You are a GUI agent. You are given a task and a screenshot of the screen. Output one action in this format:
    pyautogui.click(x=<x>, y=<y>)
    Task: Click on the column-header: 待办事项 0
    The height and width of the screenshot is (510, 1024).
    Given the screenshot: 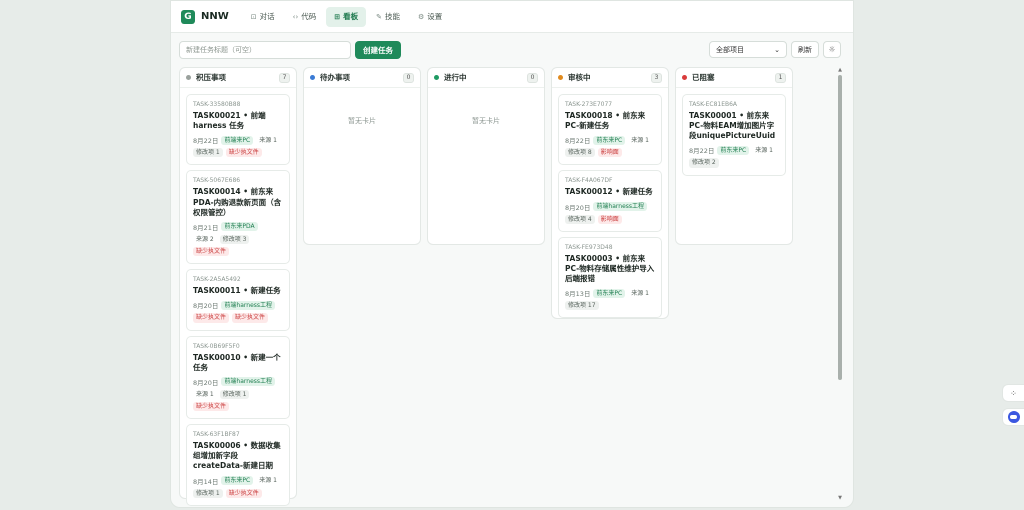 What is the action you would take?
    pyautogui.click(x=362, y=78)
    